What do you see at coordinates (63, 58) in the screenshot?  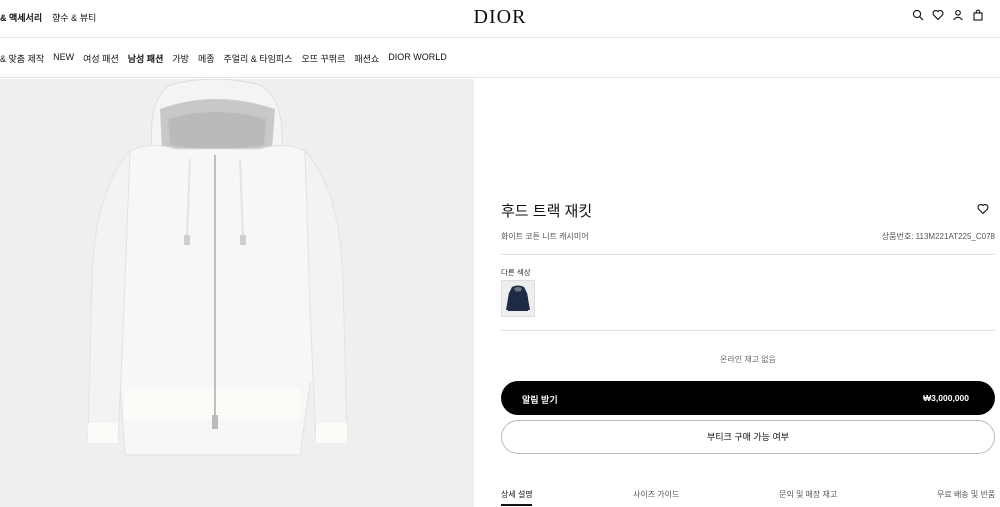 I see `nav-item-new: NEW` at bounding box center [63, 58].